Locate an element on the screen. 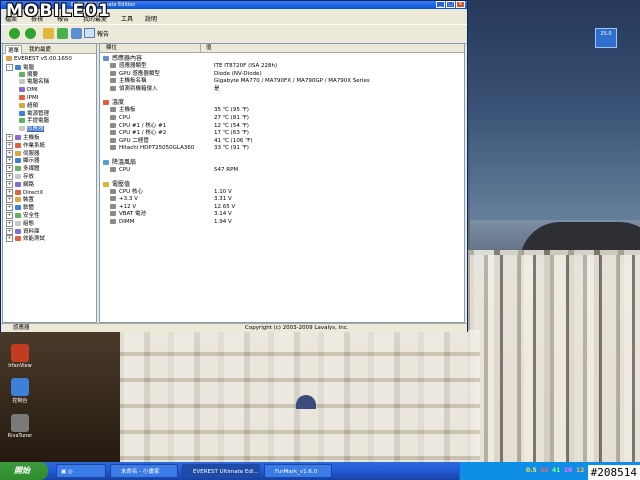  tree-item: + 顯示器 is located at coordinates (23, 161).